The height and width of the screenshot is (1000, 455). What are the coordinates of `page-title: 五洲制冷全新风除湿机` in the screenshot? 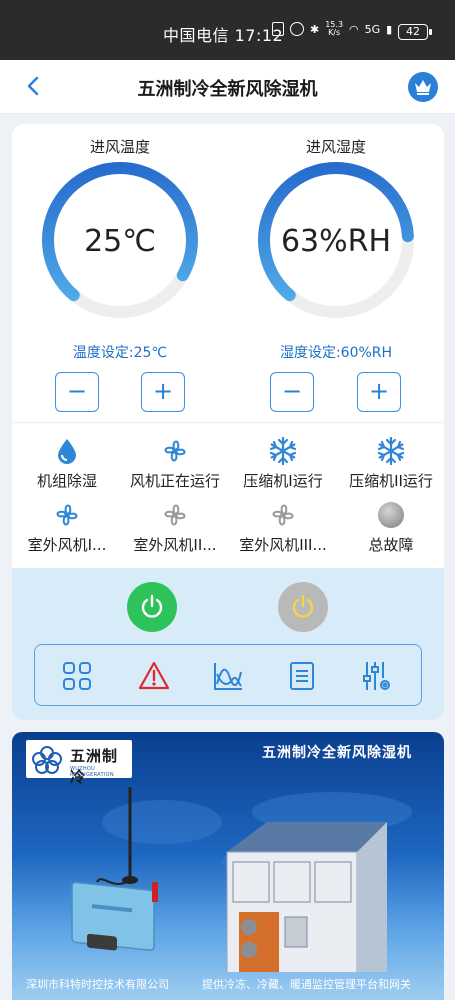 It's located at (227, 89).